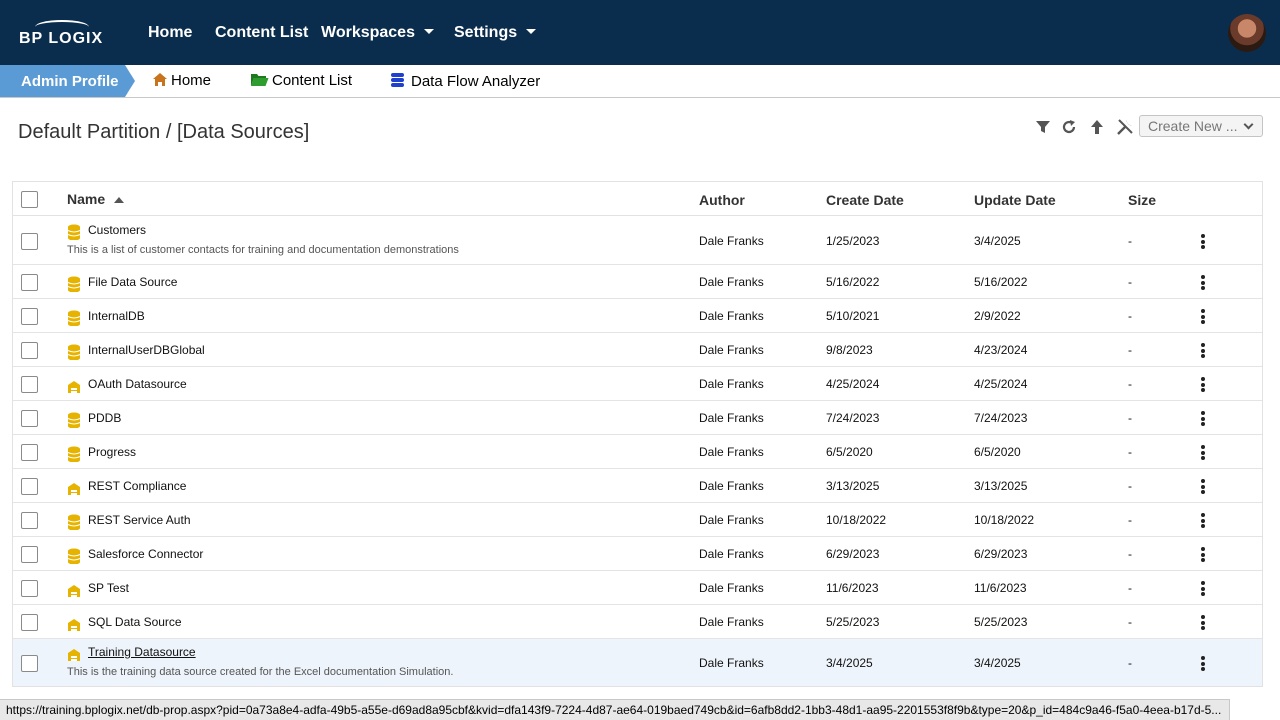 The image size is (1280, 720). I want to click on column-header-author: Author, so click(722, 200).